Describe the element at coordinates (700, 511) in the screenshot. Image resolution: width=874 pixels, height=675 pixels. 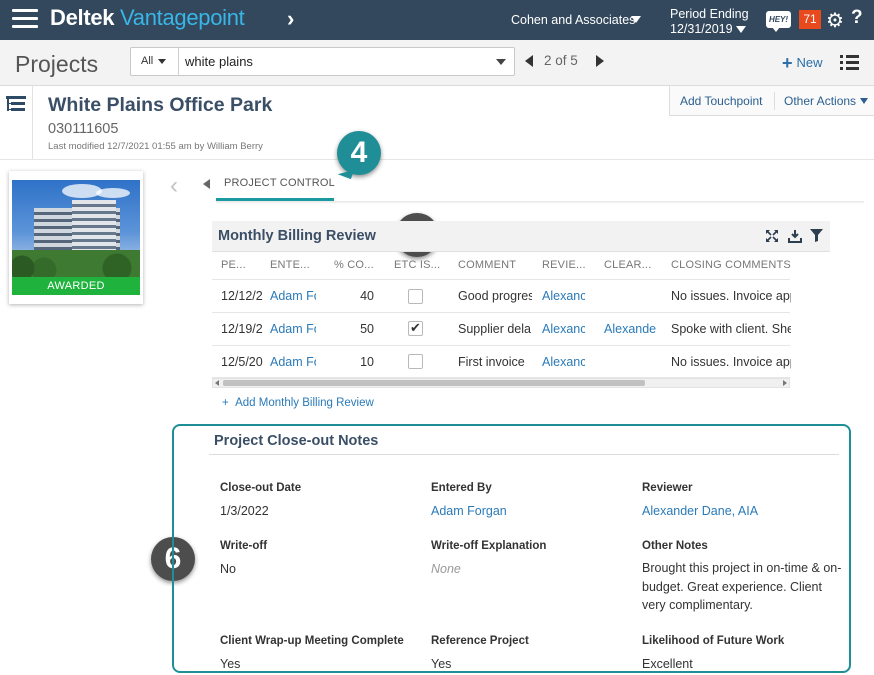
I see `reviewer-link: Alexander Dane, AIA` at that location.